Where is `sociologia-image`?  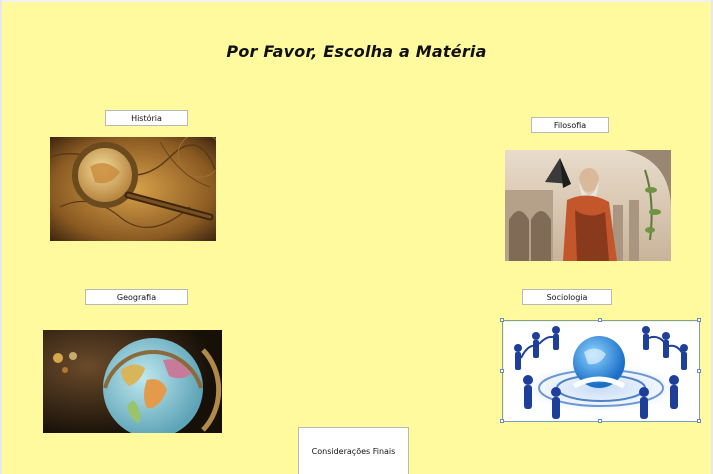 sociologia-image is located at coordinates (601, 371).